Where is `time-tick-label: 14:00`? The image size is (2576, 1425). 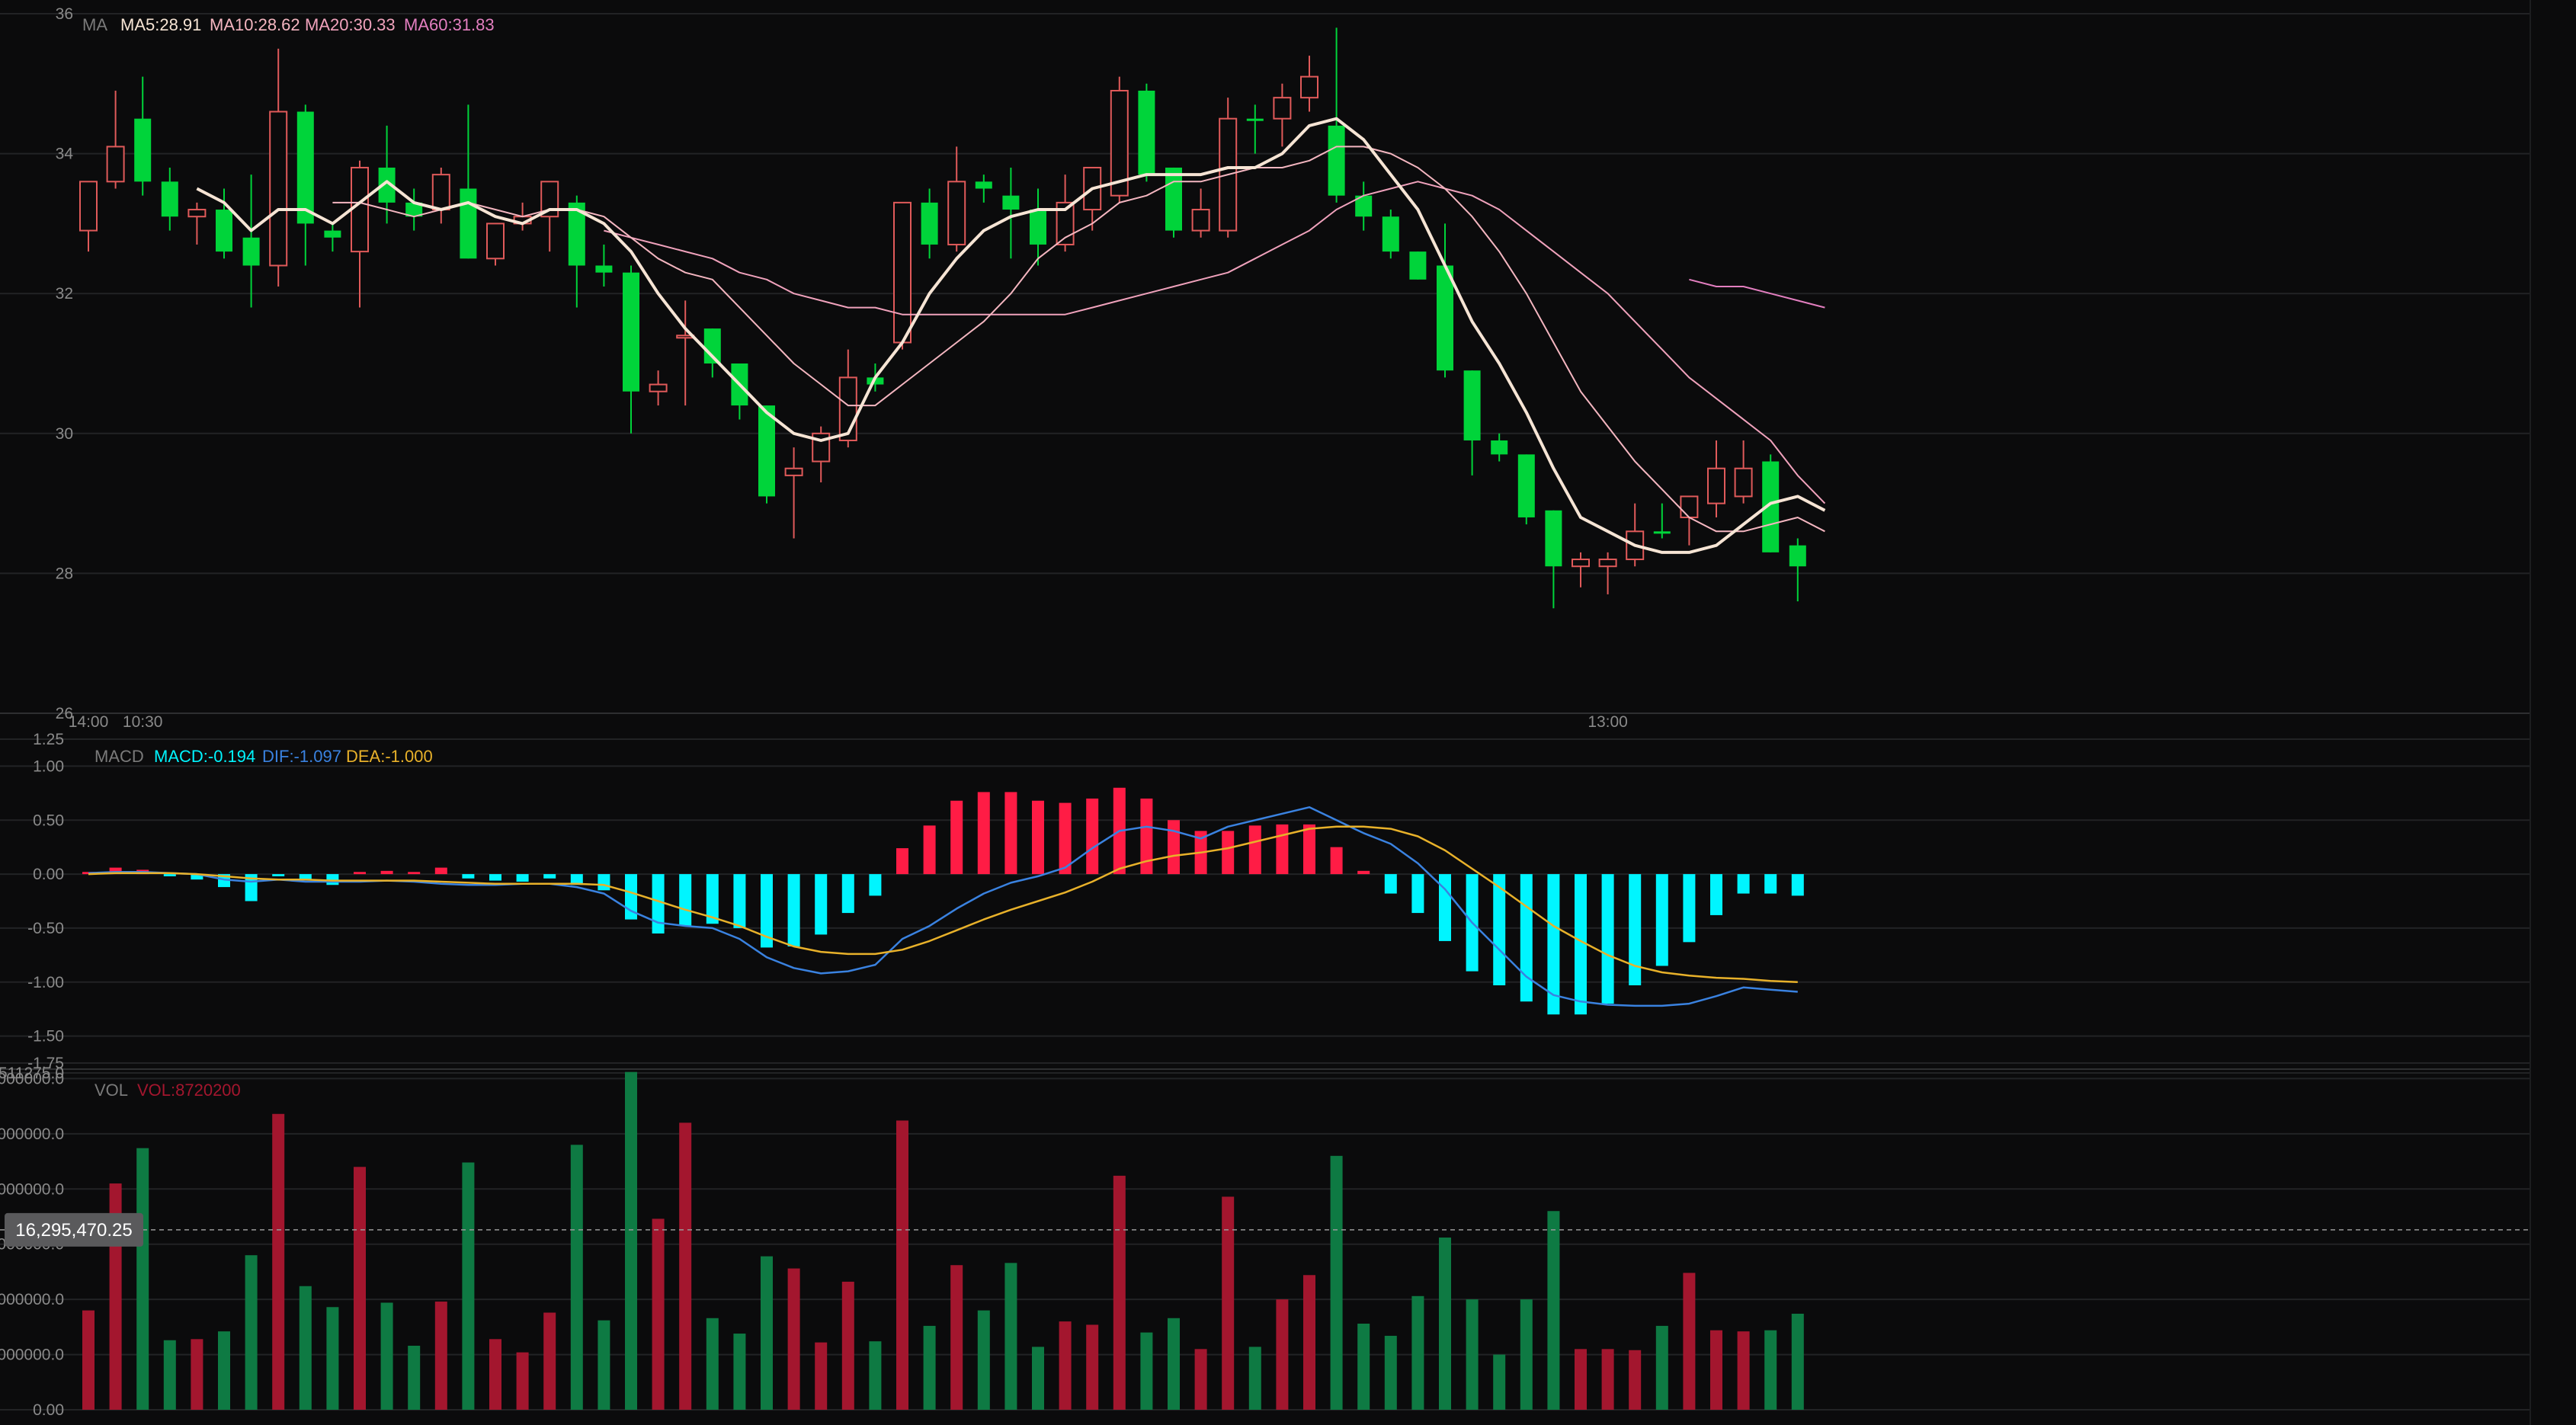 time-tick-label: 14:00 is located at coordinates (89, 722).